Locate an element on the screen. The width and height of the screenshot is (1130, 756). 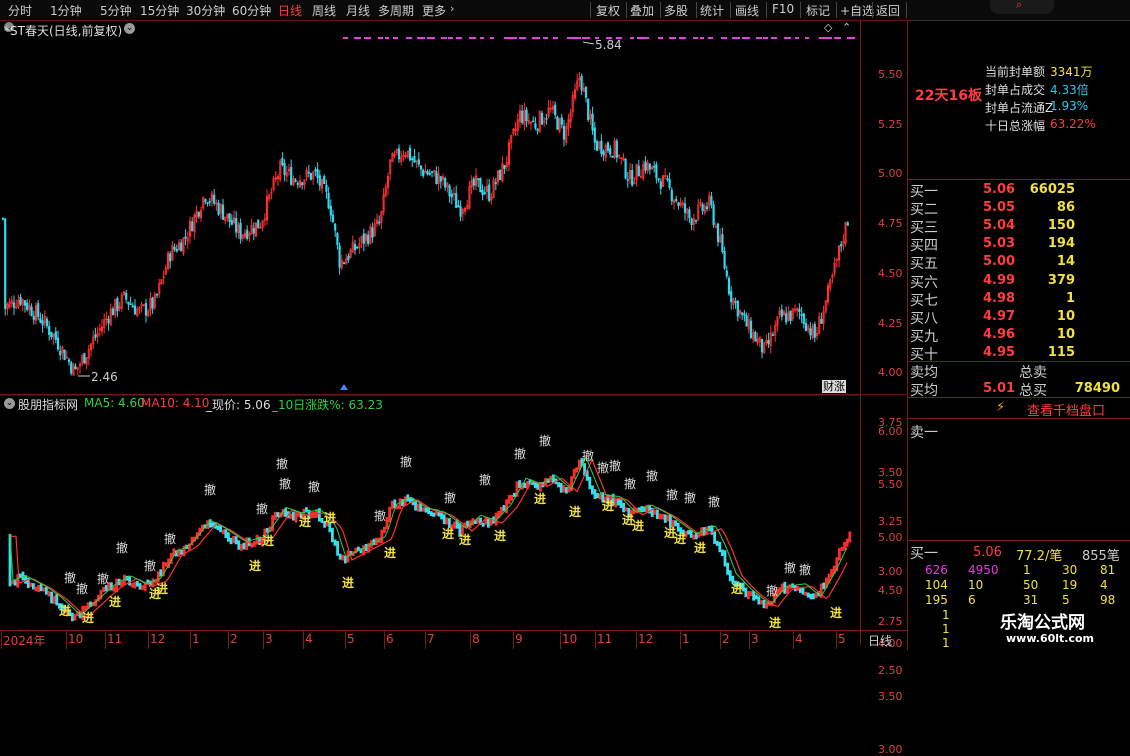
bid-price: 4.98 is located at coordinates (999, 298).